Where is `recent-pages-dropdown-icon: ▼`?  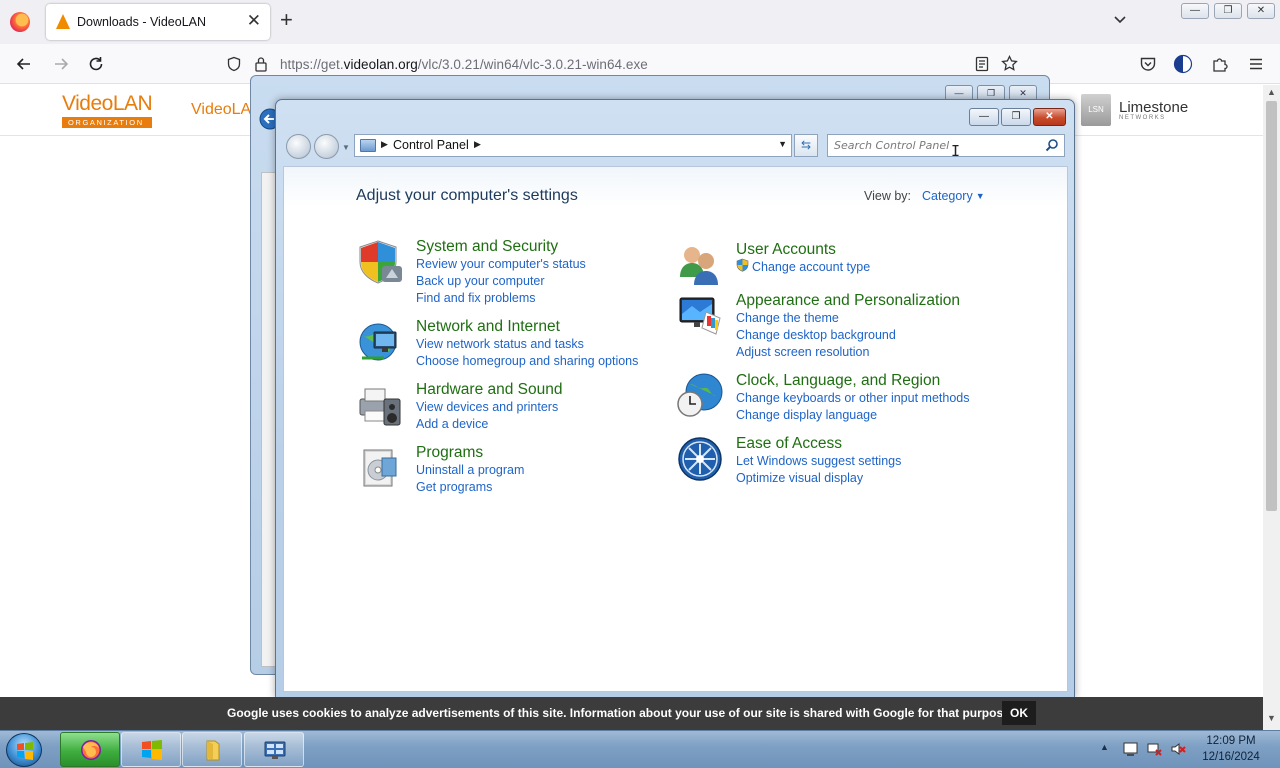 recent-pages-dropdown-icon: ▼ is located at coordinates (346, 147).